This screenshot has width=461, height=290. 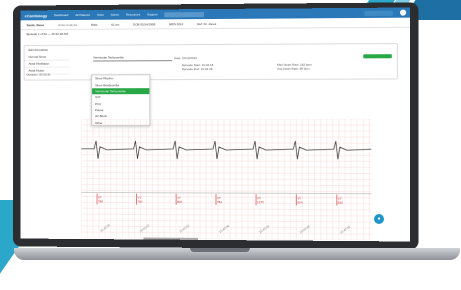 What do you see at coordinates (61, 15) in the screenshot?
I see `nav-dashboard: Dashboard` at bounding box center [61, 15].